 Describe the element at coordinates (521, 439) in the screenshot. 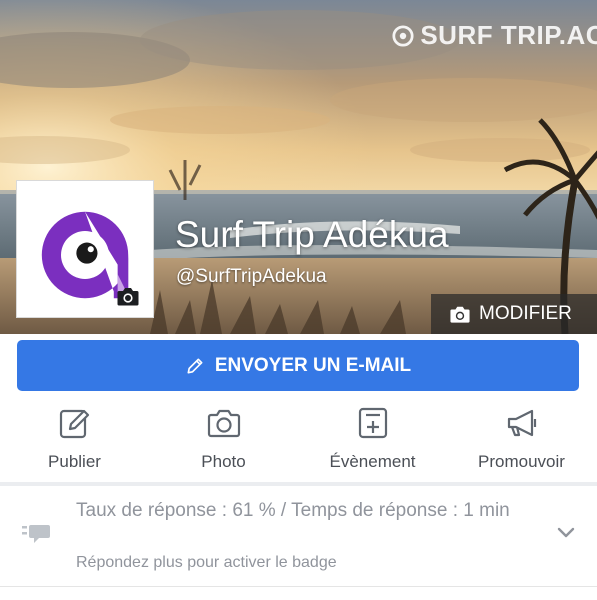

I see `action-promote: Promouvoir` at that location.